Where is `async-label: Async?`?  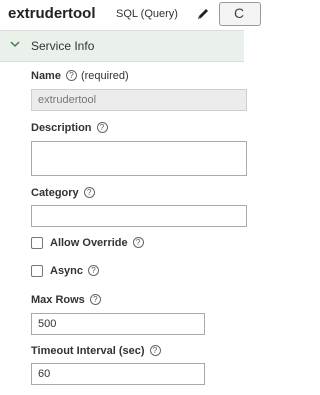
async-label: Async? is located at coordinates (75, 271).